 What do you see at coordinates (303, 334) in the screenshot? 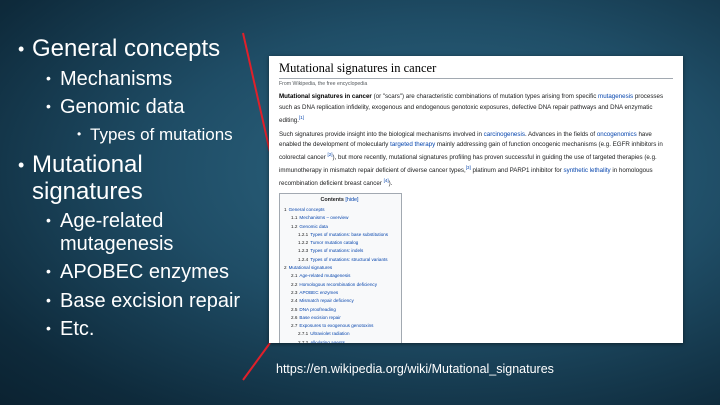
I see `toc-number: 2.7.1` at bounding box center [303, 334].